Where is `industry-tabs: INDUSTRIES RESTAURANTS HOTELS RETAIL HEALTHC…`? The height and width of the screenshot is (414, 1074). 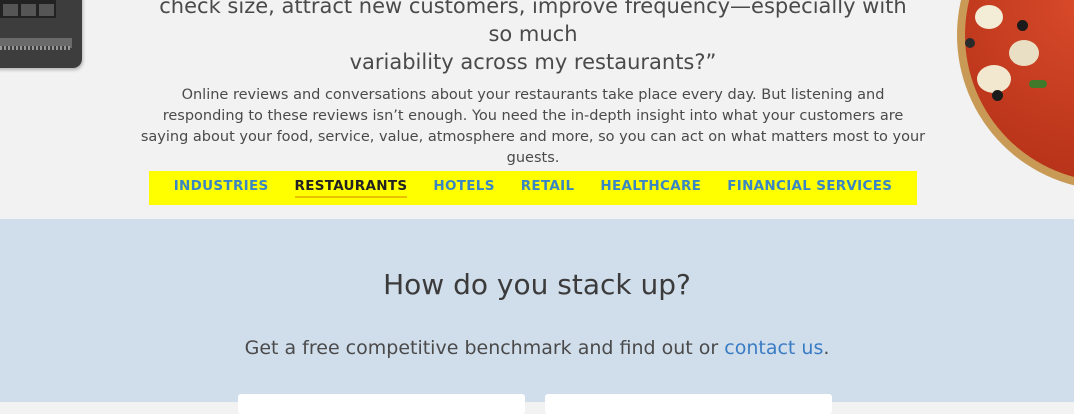
industry-tabs: INDUSTRIES RESTAURANTS HOTELS RETAIL HEALTHC… is located at coordinates (533, 188).